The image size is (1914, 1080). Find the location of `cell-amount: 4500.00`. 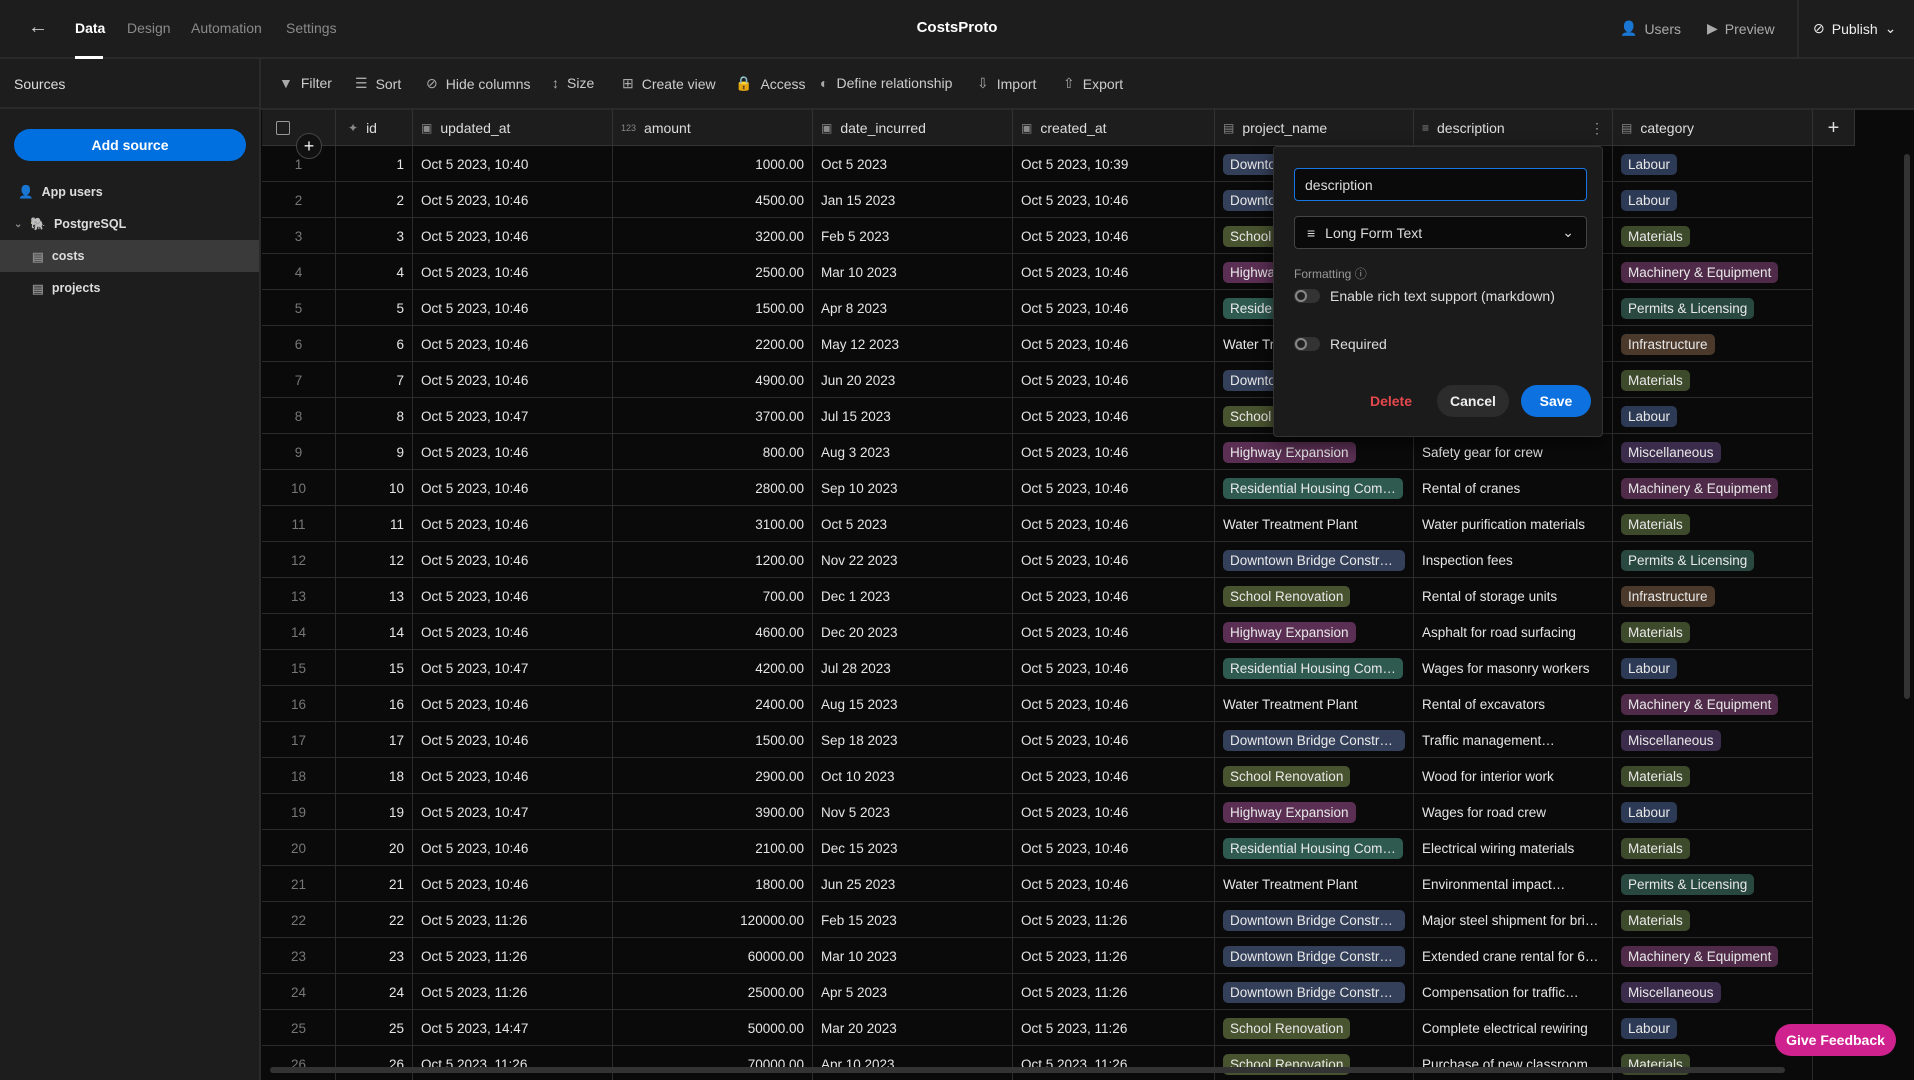

cell-amount: 4500.00 is located at coordinates (713, 200).